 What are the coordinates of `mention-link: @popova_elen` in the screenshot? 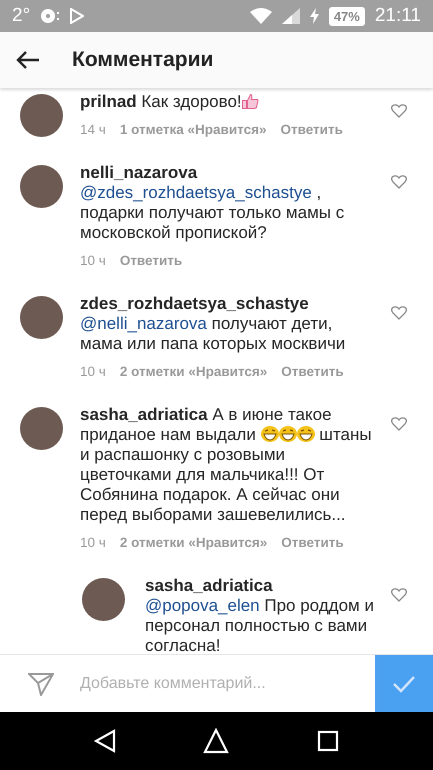 It's located at (202, 605).